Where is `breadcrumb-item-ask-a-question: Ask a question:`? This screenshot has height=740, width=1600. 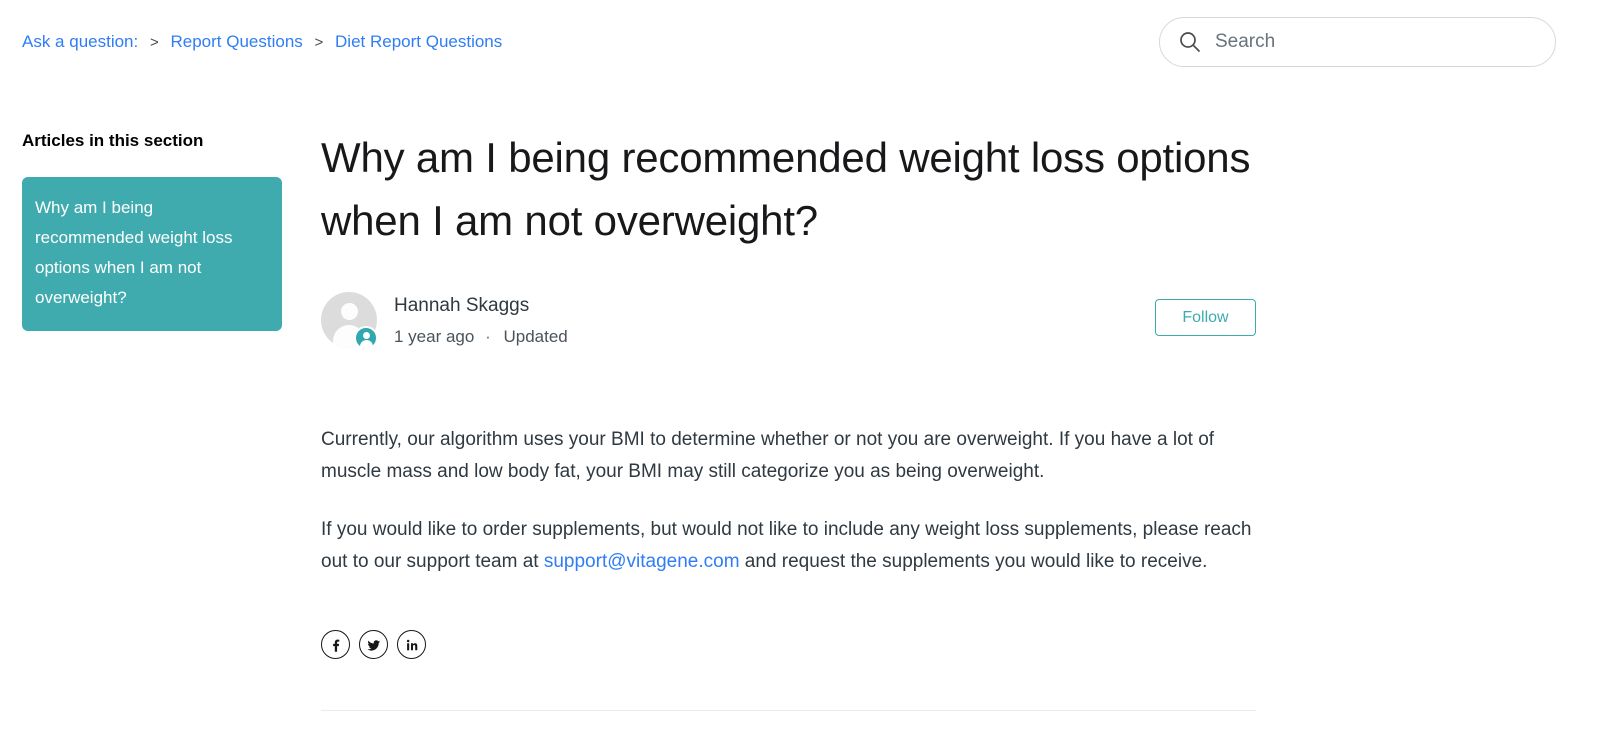 breadcrumb-item-ask-a-question: Ask a question: is located at coordinates (80, 41).